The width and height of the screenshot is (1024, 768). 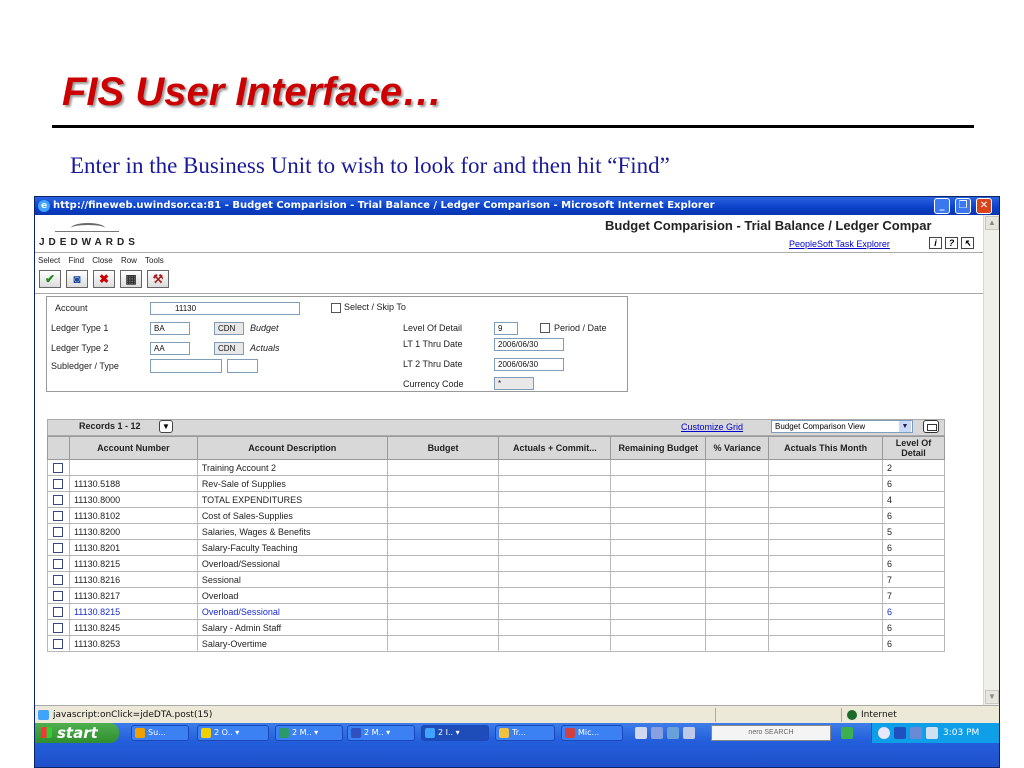 I want to click on help-pointer-icon: ↖, so click(x=967, y=243).